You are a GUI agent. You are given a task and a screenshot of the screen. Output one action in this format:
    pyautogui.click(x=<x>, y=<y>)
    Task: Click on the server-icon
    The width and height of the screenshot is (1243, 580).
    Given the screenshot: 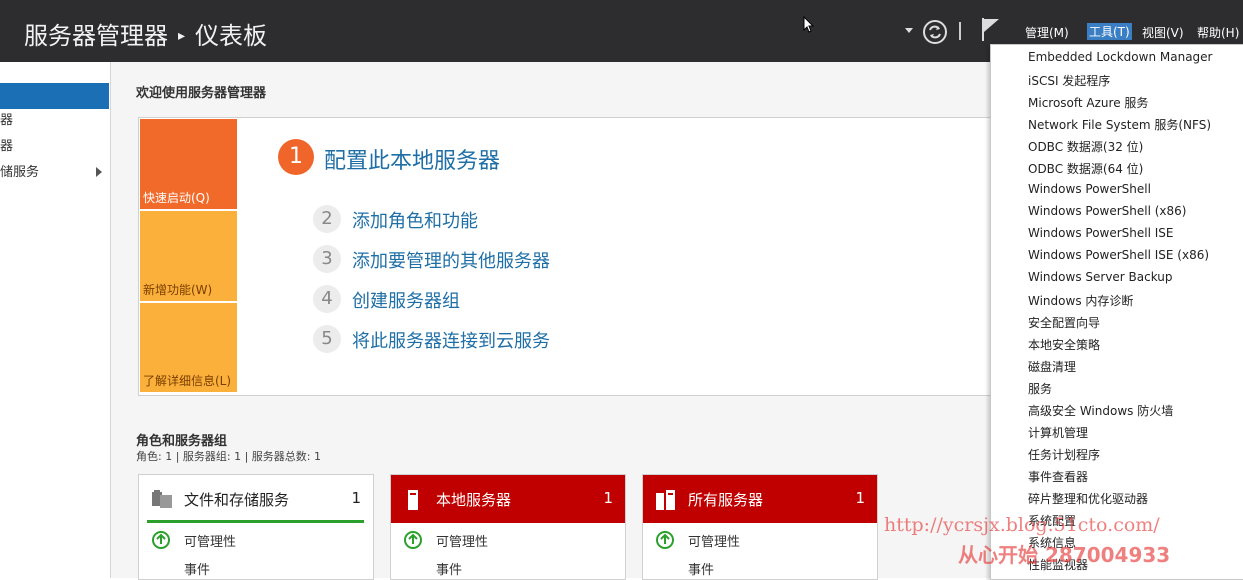 What is the action you would take?
    pyautogui.click(x=413, y=500)
    